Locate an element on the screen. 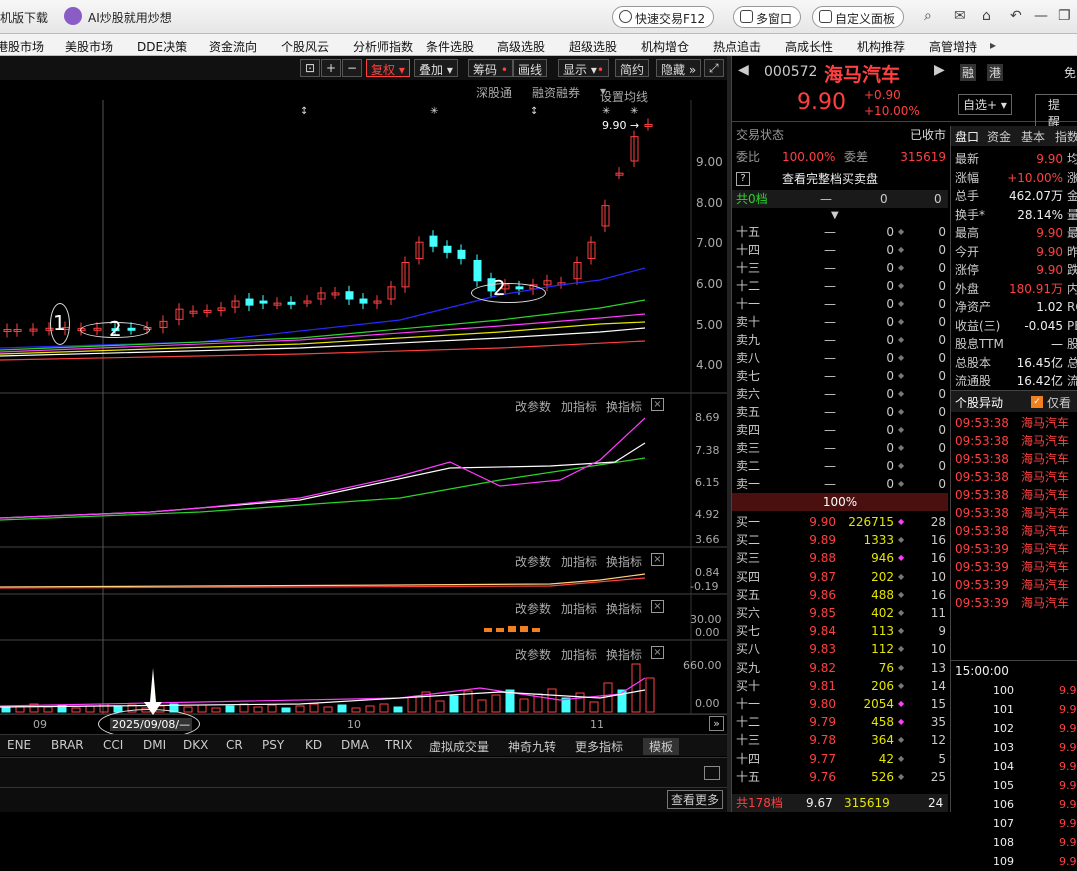 The image size is (1077, 871). buy-level-row: 买七 9.84 113 ◆ 9 is located at coordinates (842, 631).